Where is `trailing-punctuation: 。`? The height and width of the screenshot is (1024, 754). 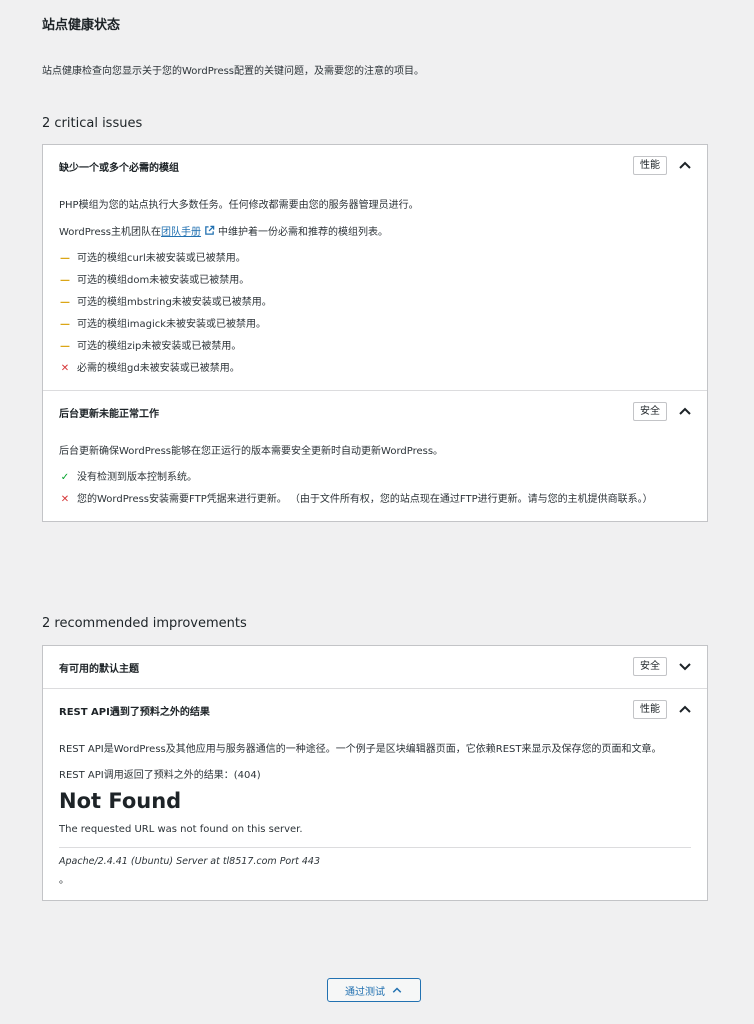 trailing-punctuation: 。 is located at coordinates (64, 880).